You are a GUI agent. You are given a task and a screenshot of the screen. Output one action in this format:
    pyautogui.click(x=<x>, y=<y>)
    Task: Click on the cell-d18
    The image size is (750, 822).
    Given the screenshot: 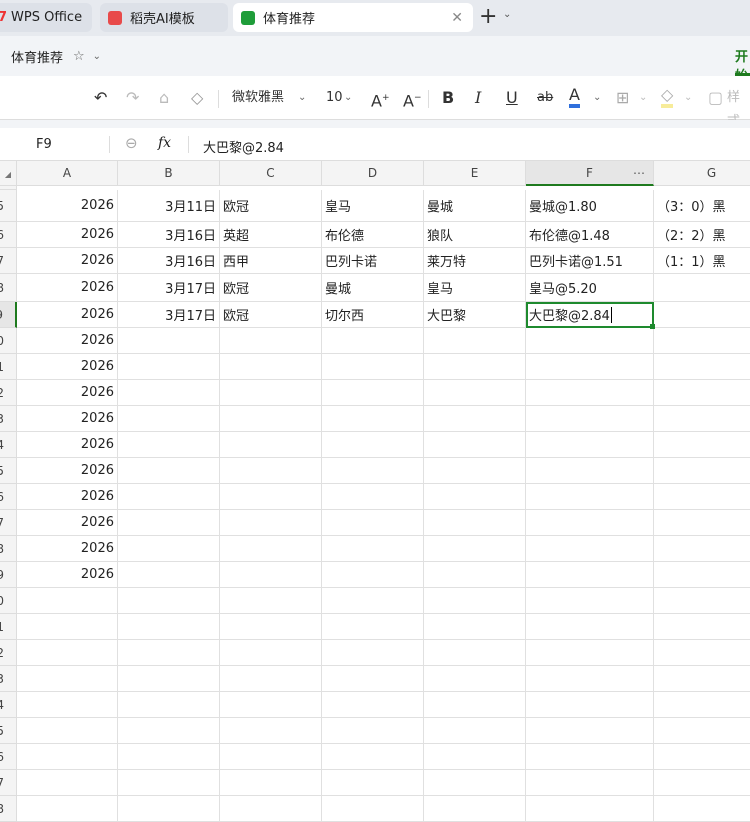 What is the action you would take?
    pyautogui.click(x=373, y=549)
    